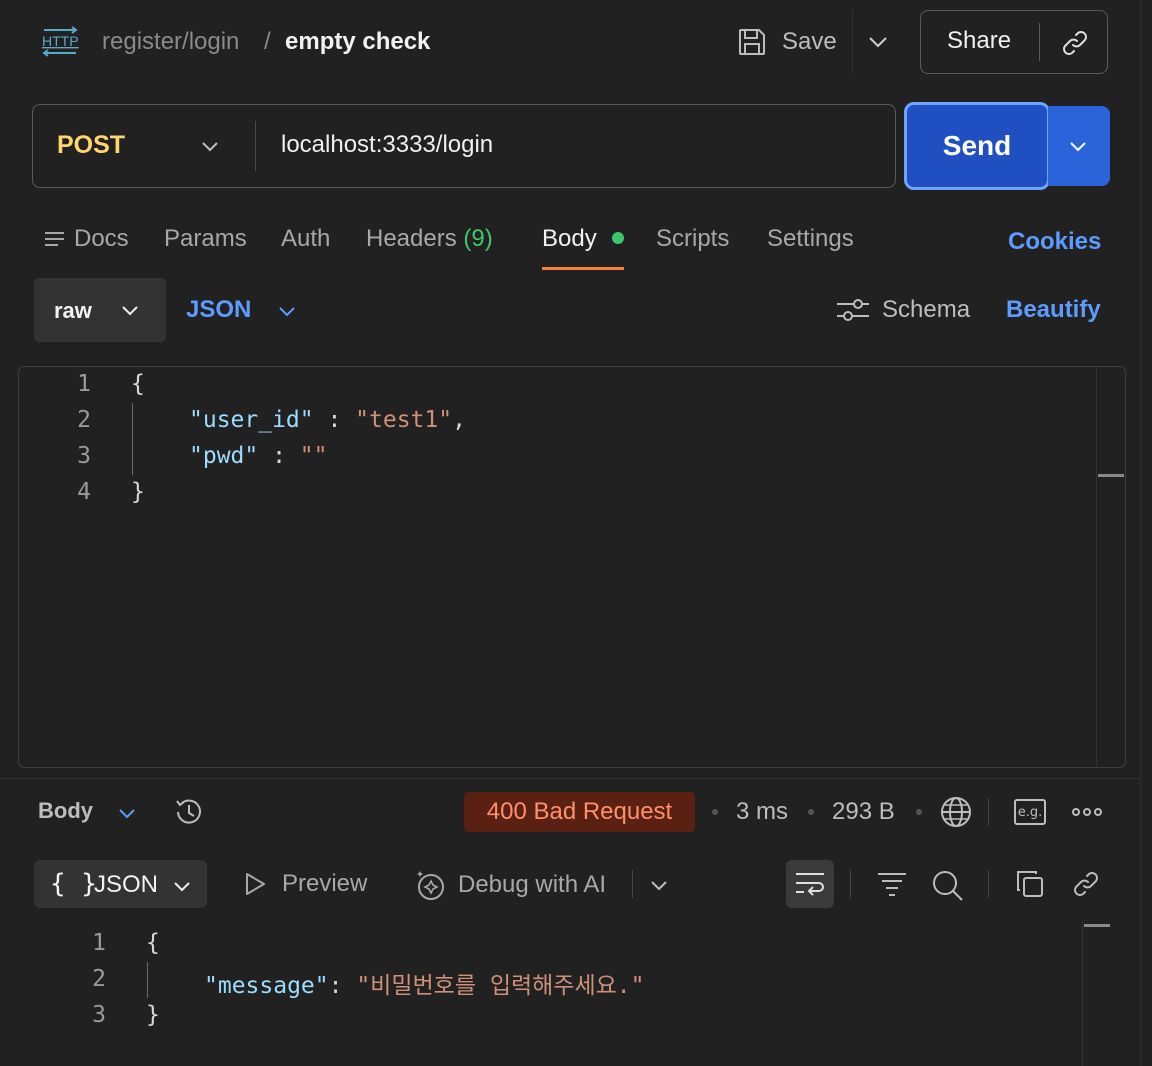 Image resolution: width=1152 pixels, height=1066 pixels. Describe the element at coordinates (100, 310) in the screenshot. I see `body-mode-select: raw` at that location.